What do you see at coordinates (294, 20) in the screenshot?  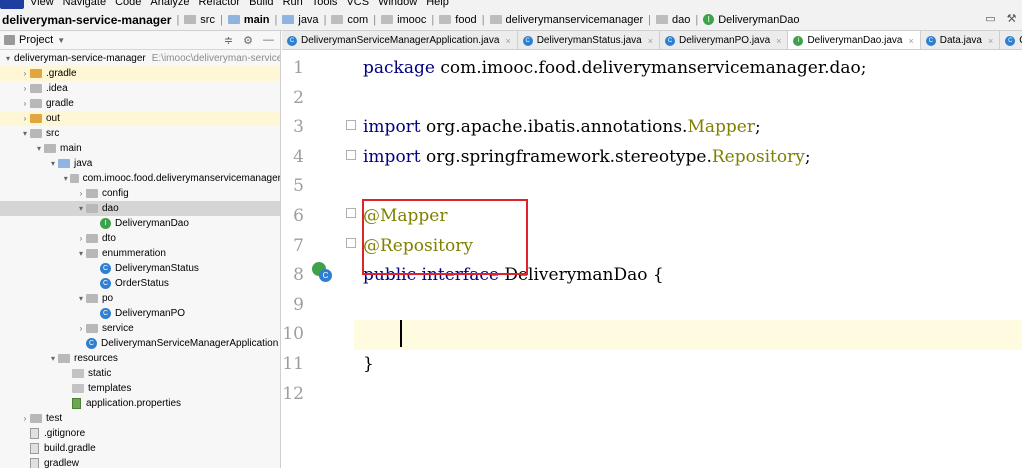 I see `breadcrumb-item: | java` at bounding box center [294, 20].